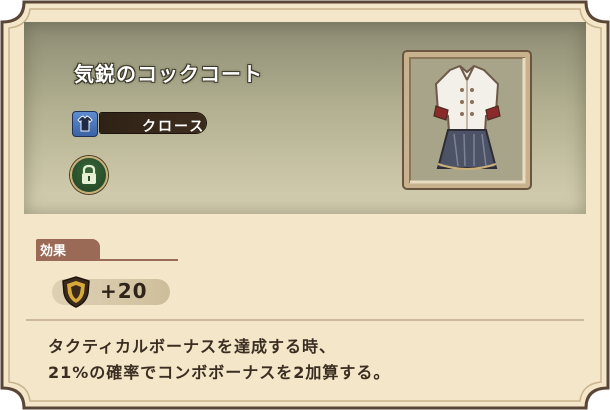 The image size is (610, 410). What do you see at coordinates (124, 291) in the screenshot?
I see `stat-value: +20` at bounding box center [124, 291].